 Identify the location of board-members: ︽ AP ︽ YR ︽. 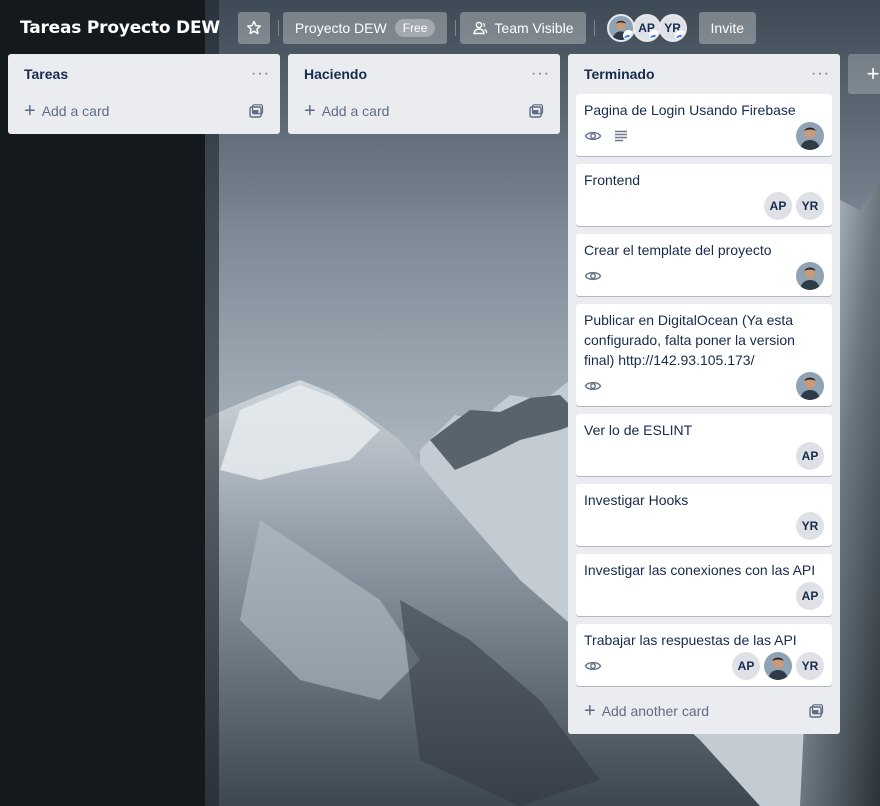
(646, 28).